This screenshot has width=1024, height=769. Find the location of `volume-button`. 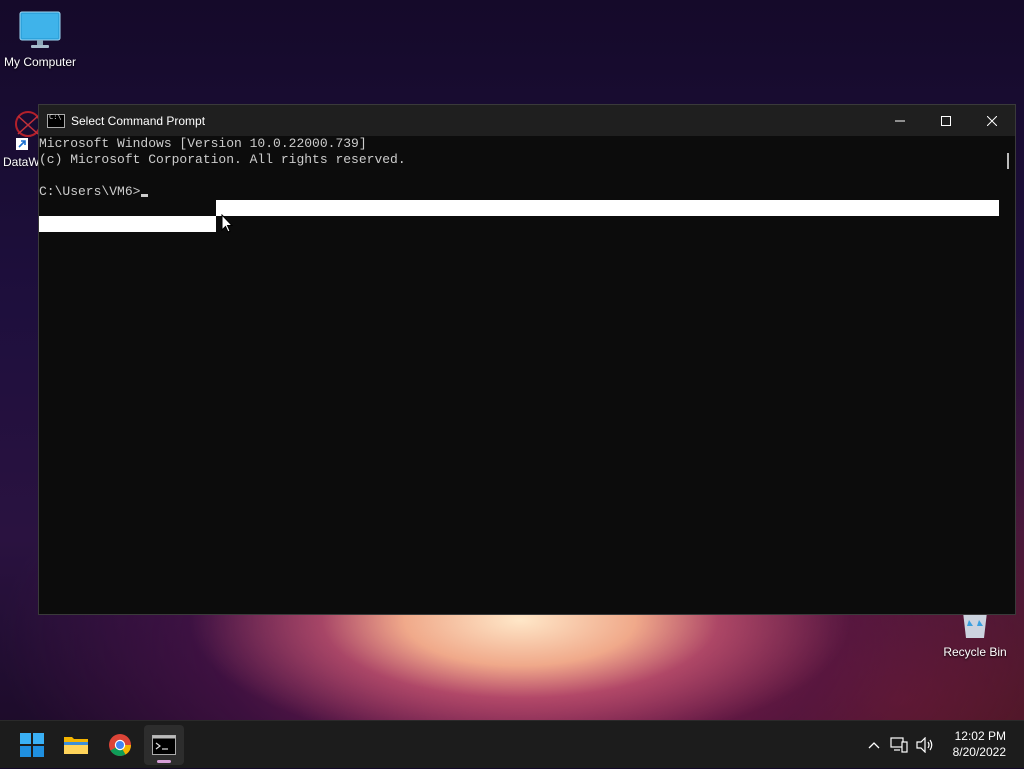

volume-button is located at coordinates (925, 745).